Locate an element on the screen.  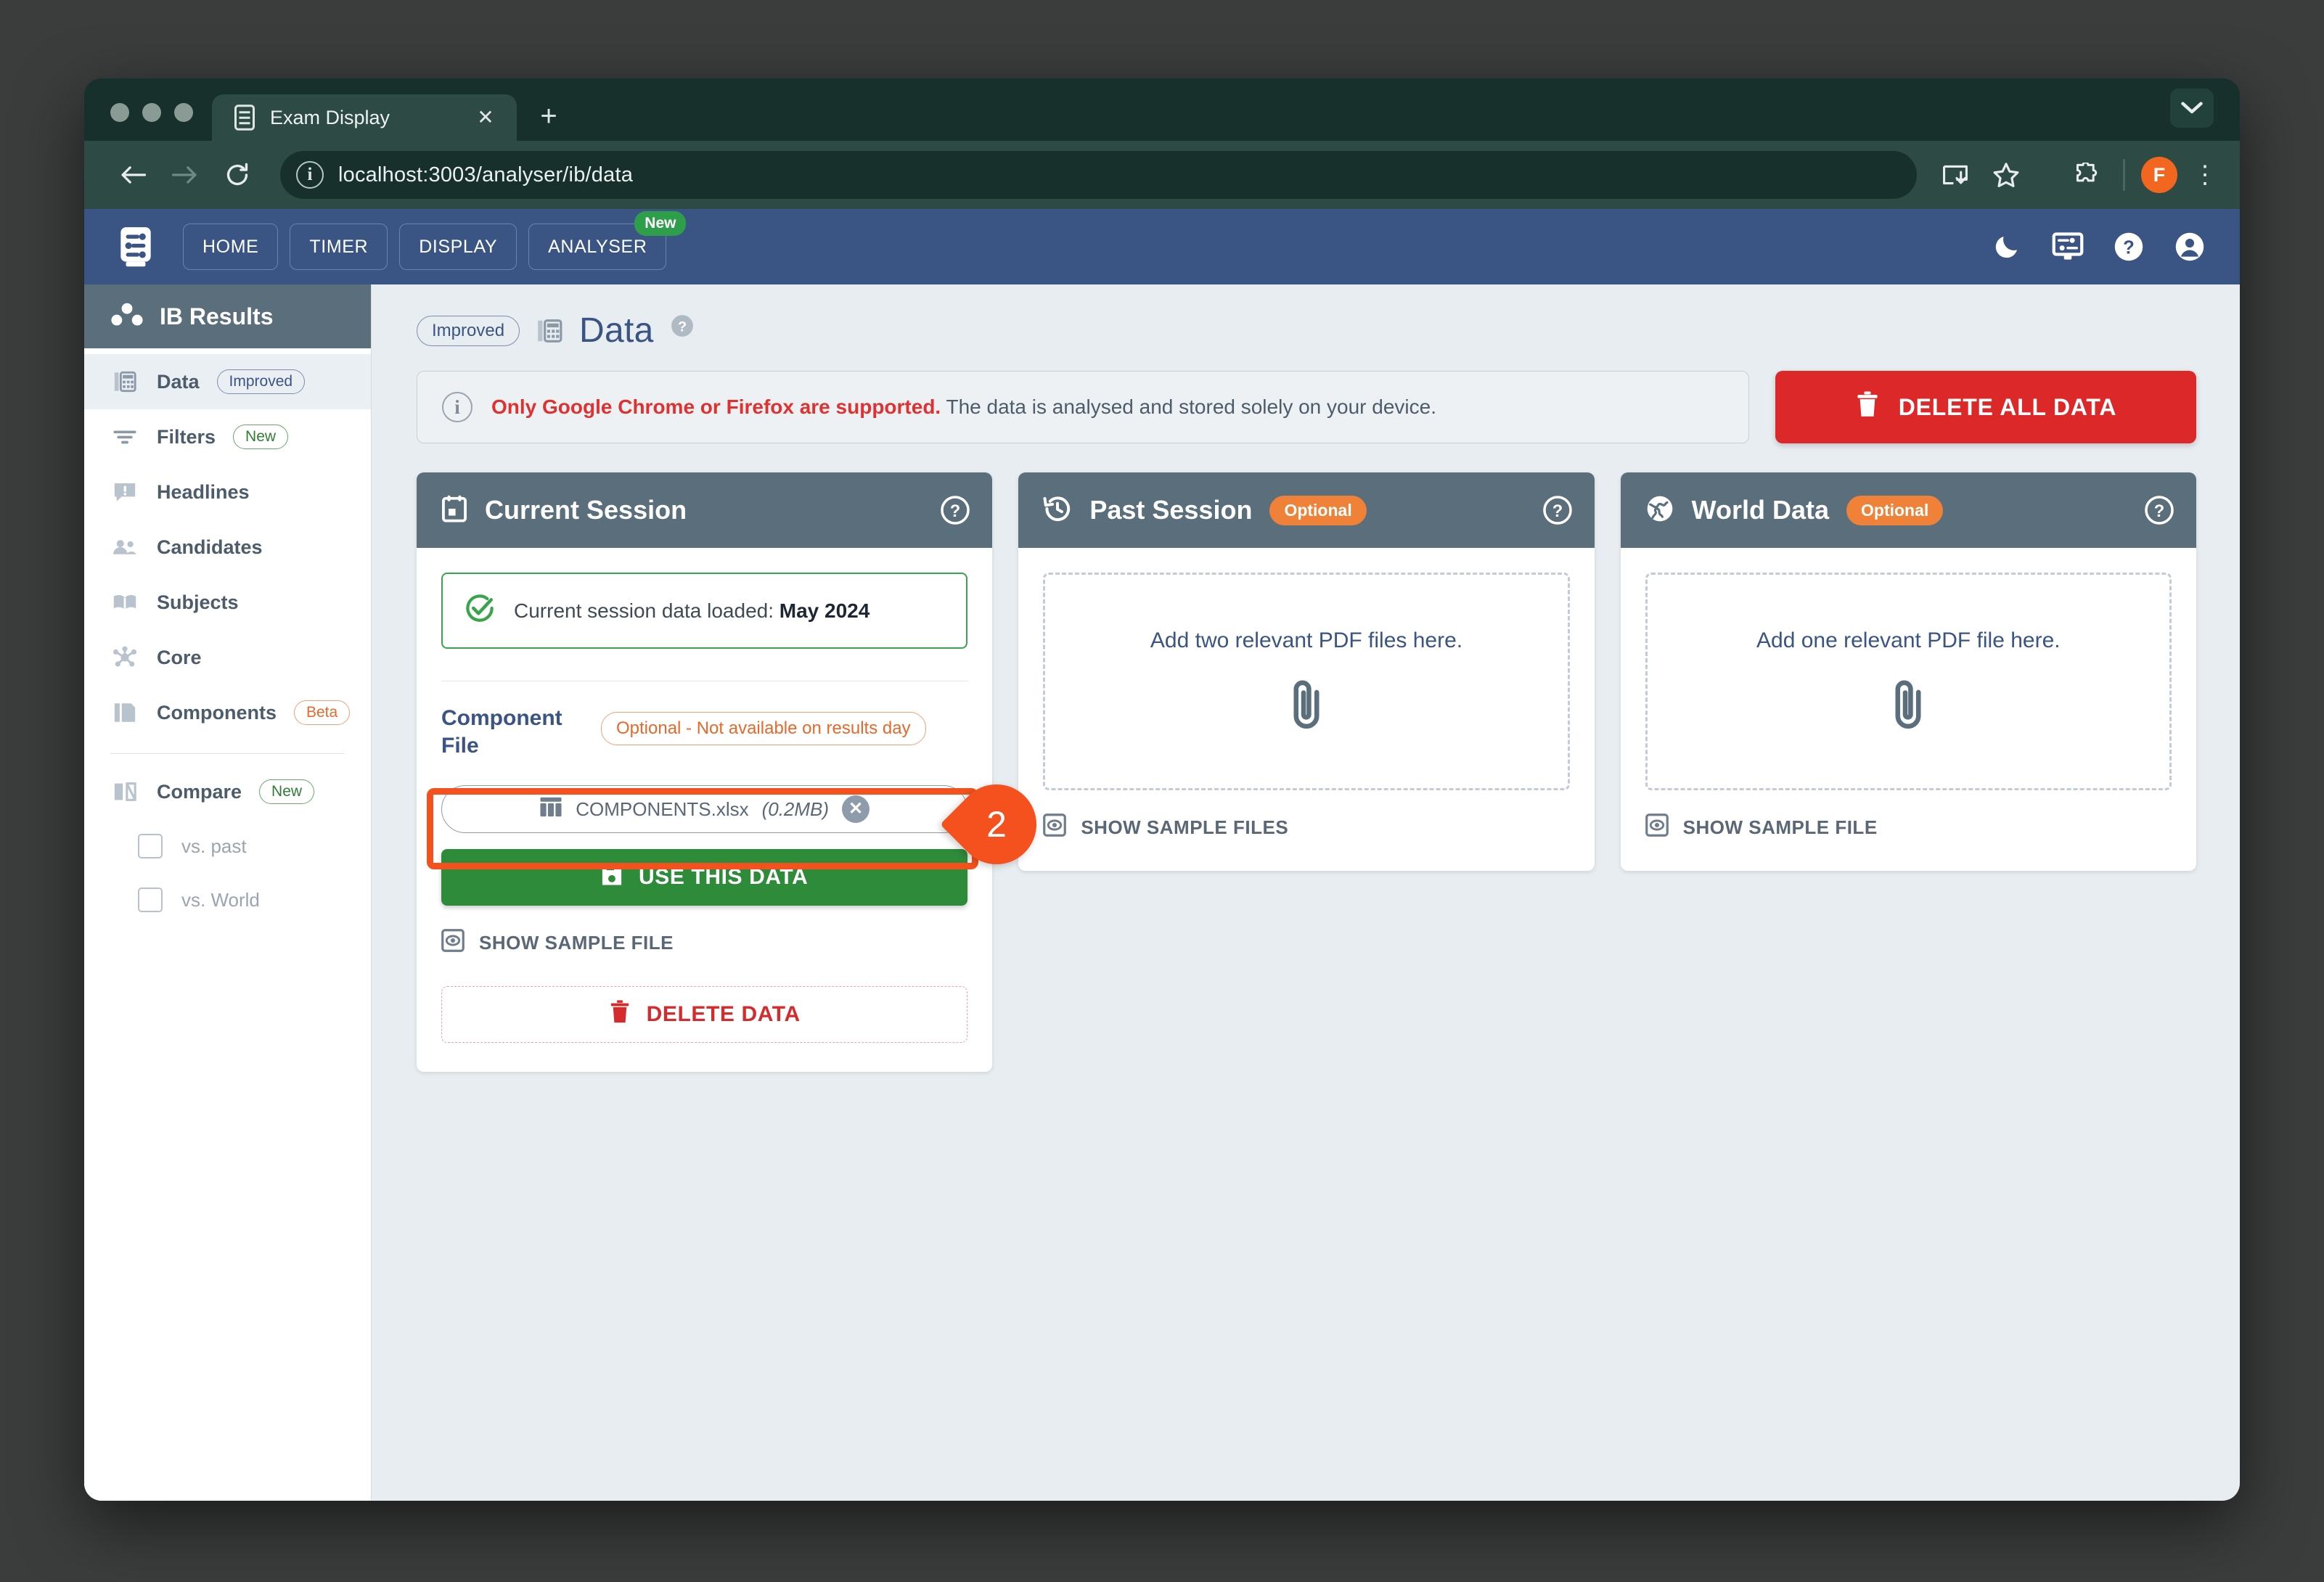
compare-option-label: vs. World is located at coordinates (220, 899).